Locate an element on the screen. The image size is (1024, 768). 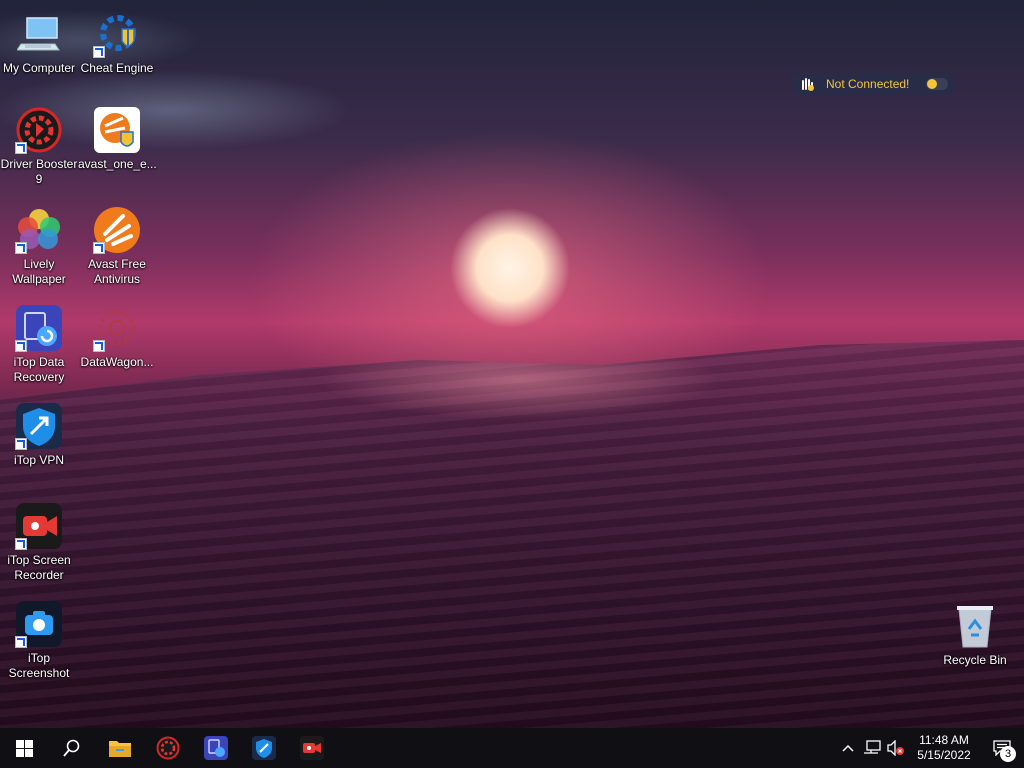
desktop-icon-recycle-bin: Recycle Bin is located at coordinates (975, 635).